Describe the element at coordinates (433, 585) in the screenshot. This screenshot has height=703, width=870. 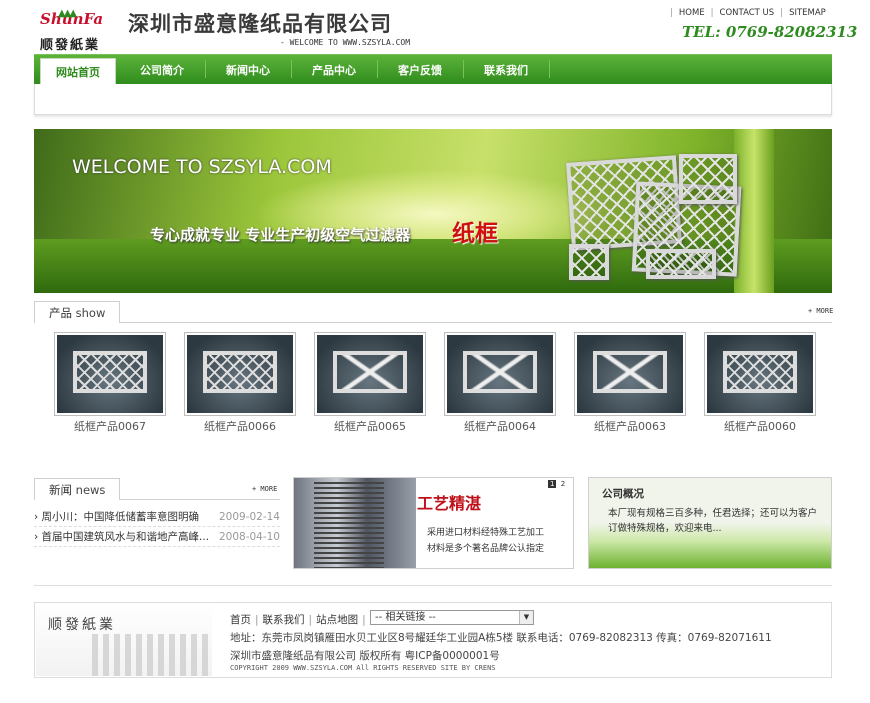
I see `divider` at that location.